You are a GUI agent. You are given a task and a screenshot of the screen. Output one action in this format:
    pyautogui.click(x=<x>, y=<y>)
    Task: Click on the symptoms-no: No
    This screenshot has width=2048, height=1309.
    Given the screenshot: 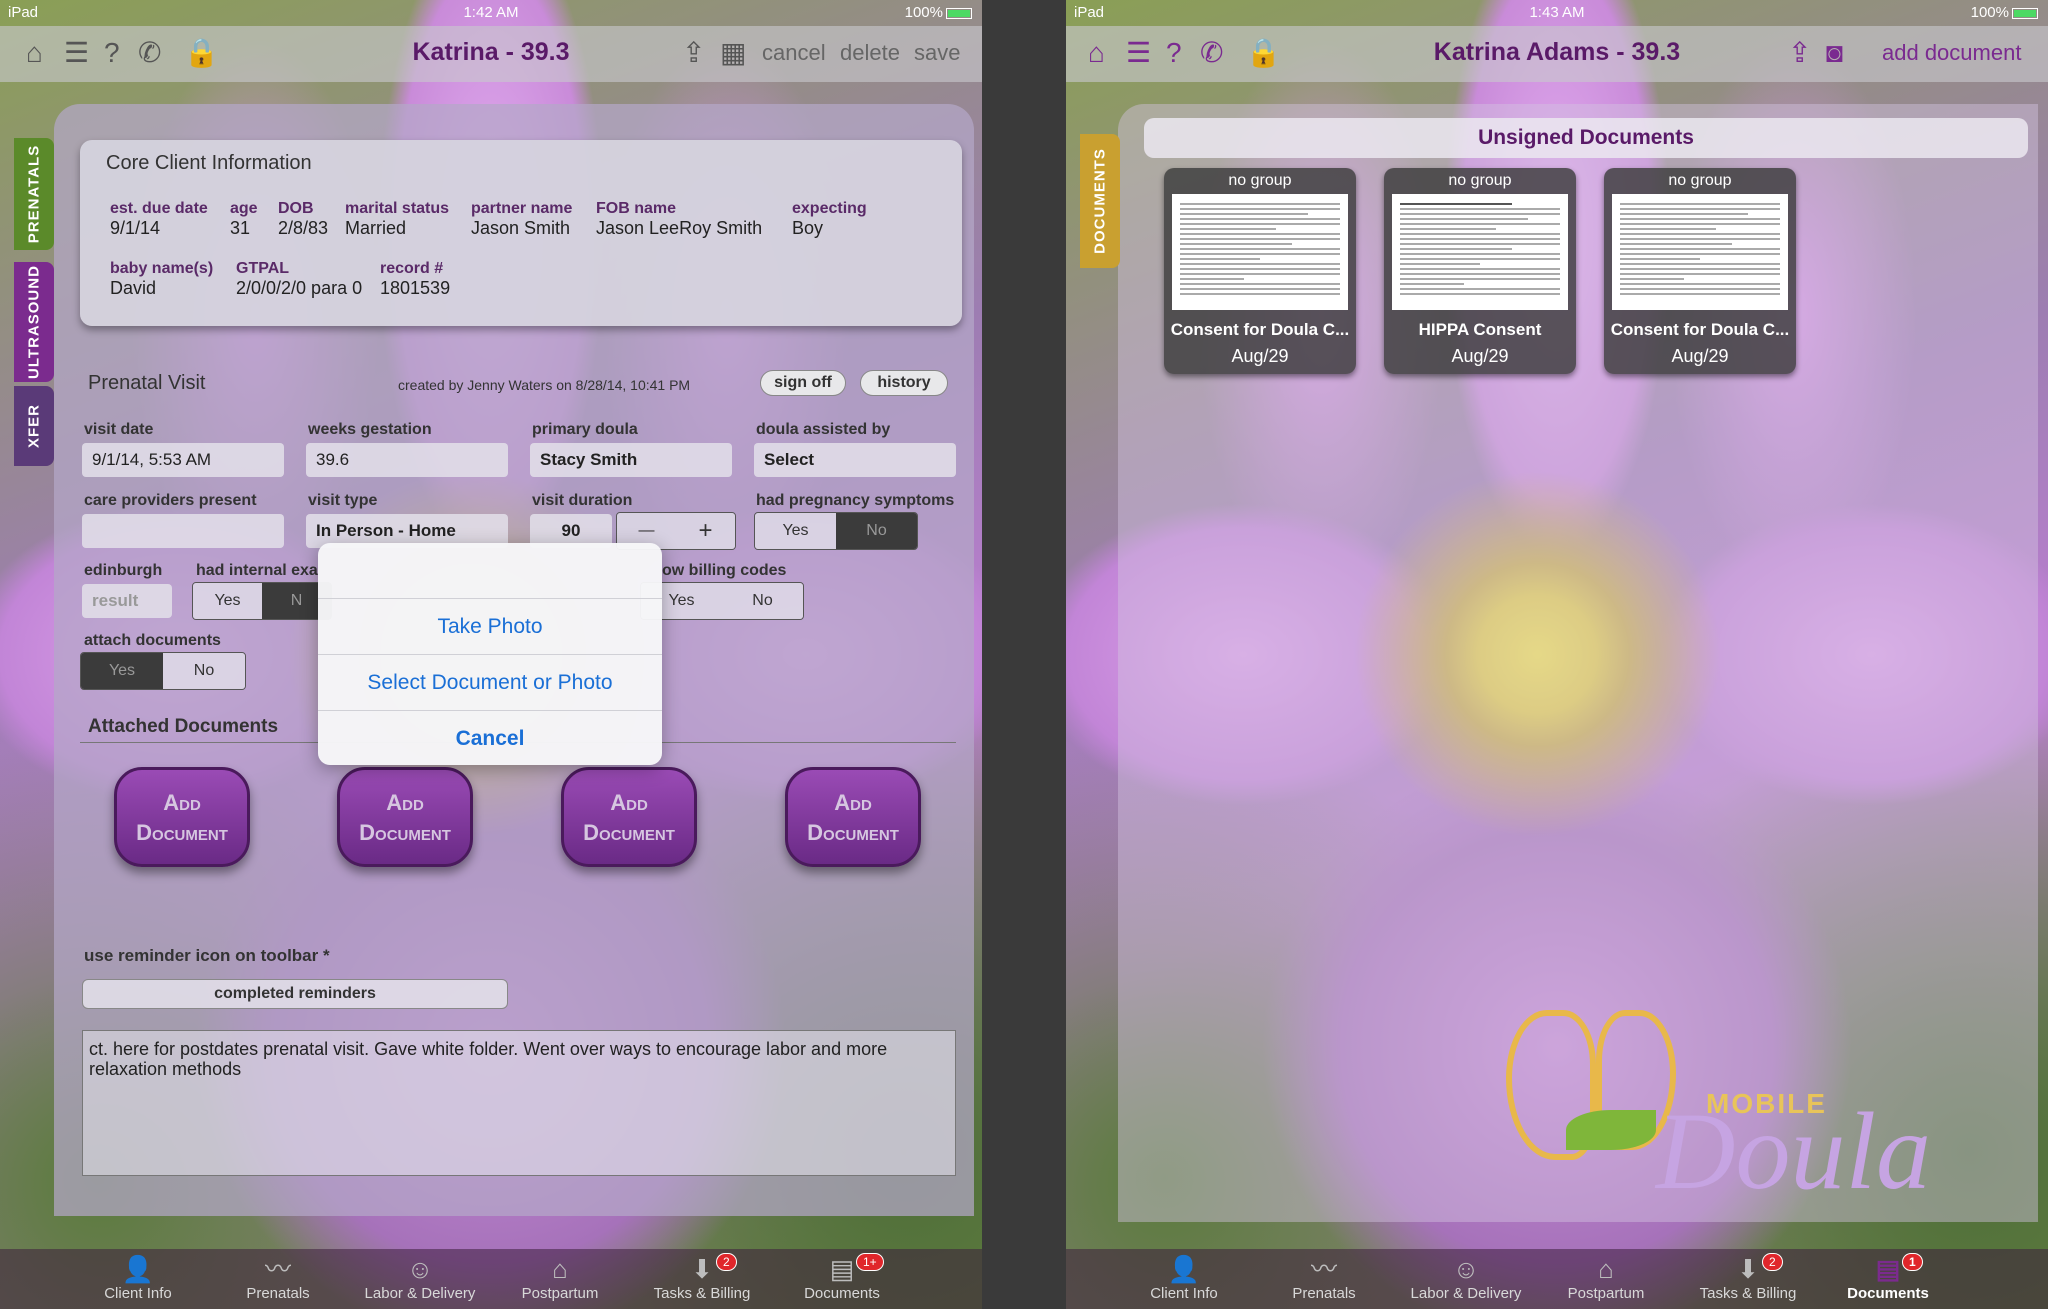 What is the action you would take?
    pyautogui.click(x=876, y=531)
    